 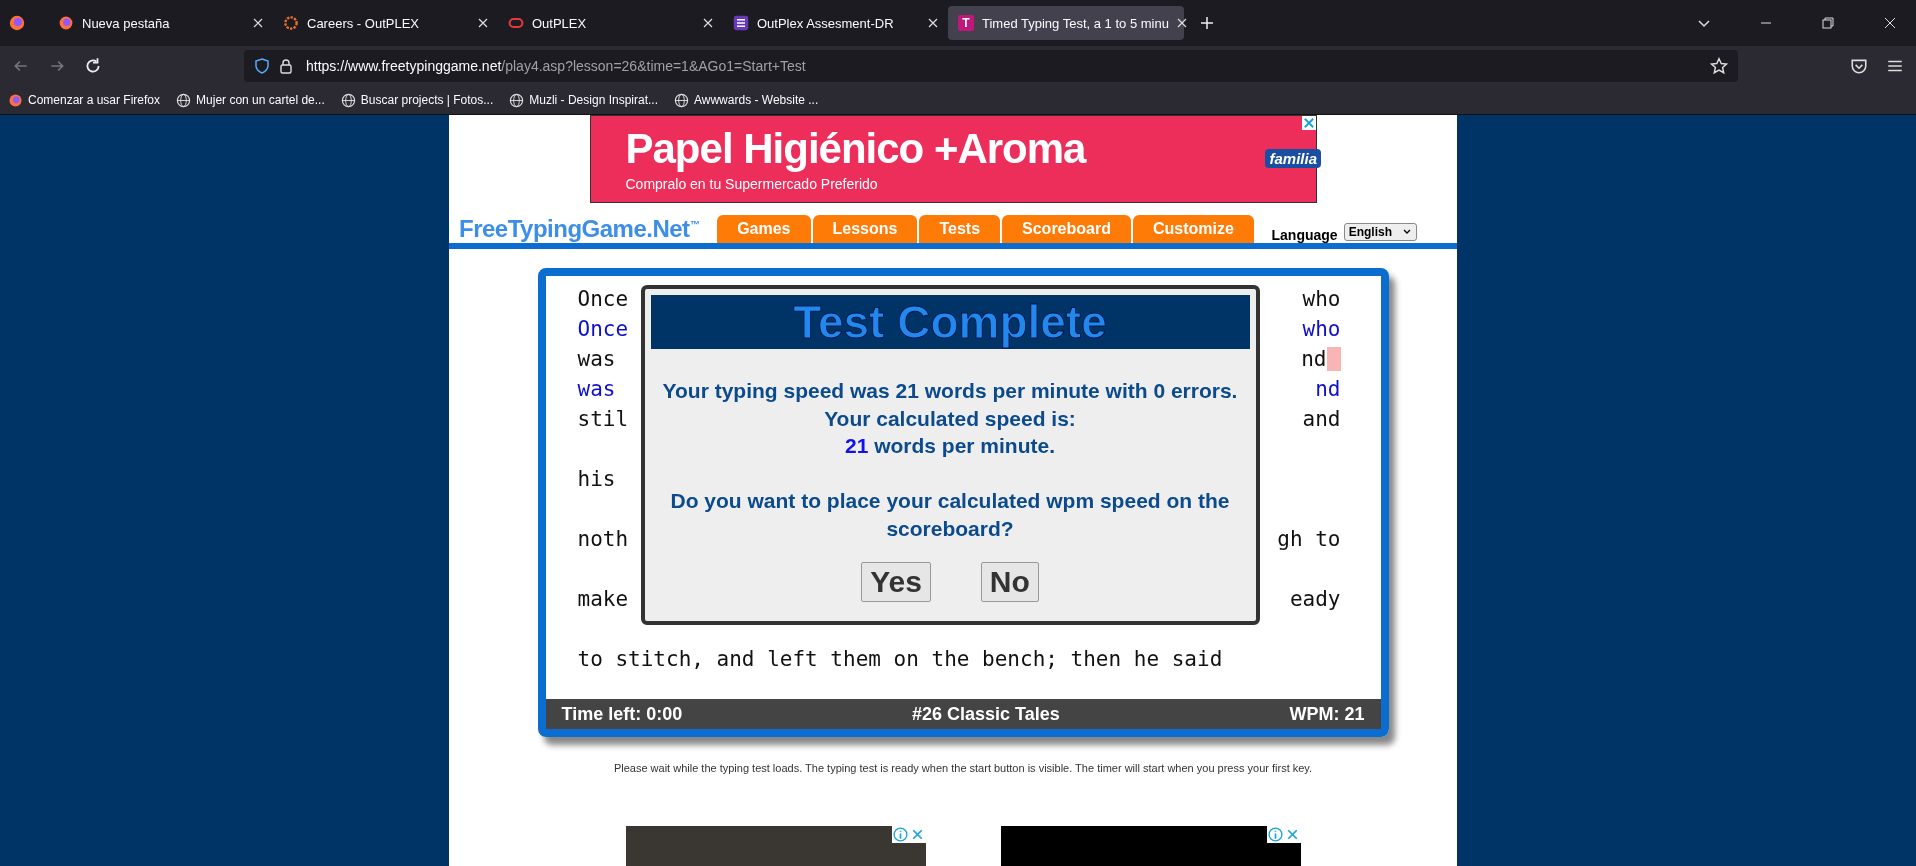 I want to click on typing-text: his, so click(x=596, y=480).